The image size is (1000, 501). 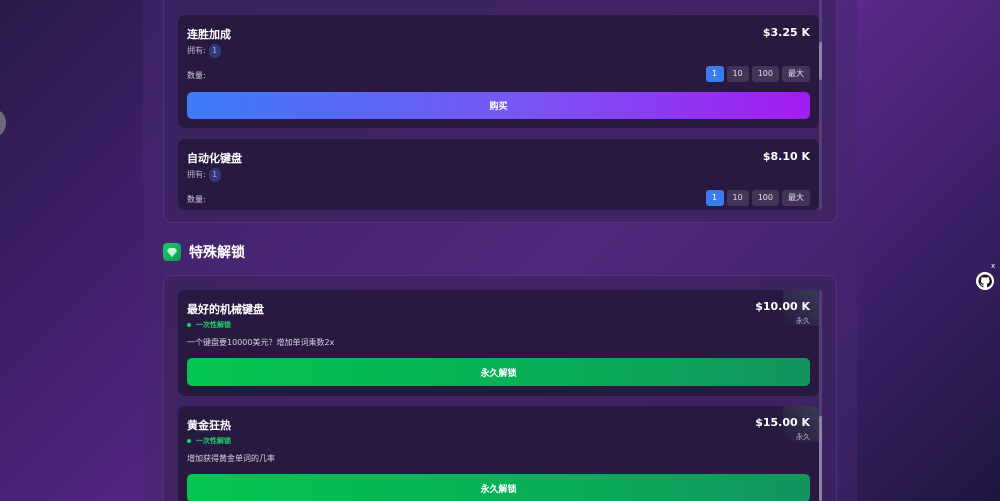 I want to click on gem-icon, so click(x=172, y=252).